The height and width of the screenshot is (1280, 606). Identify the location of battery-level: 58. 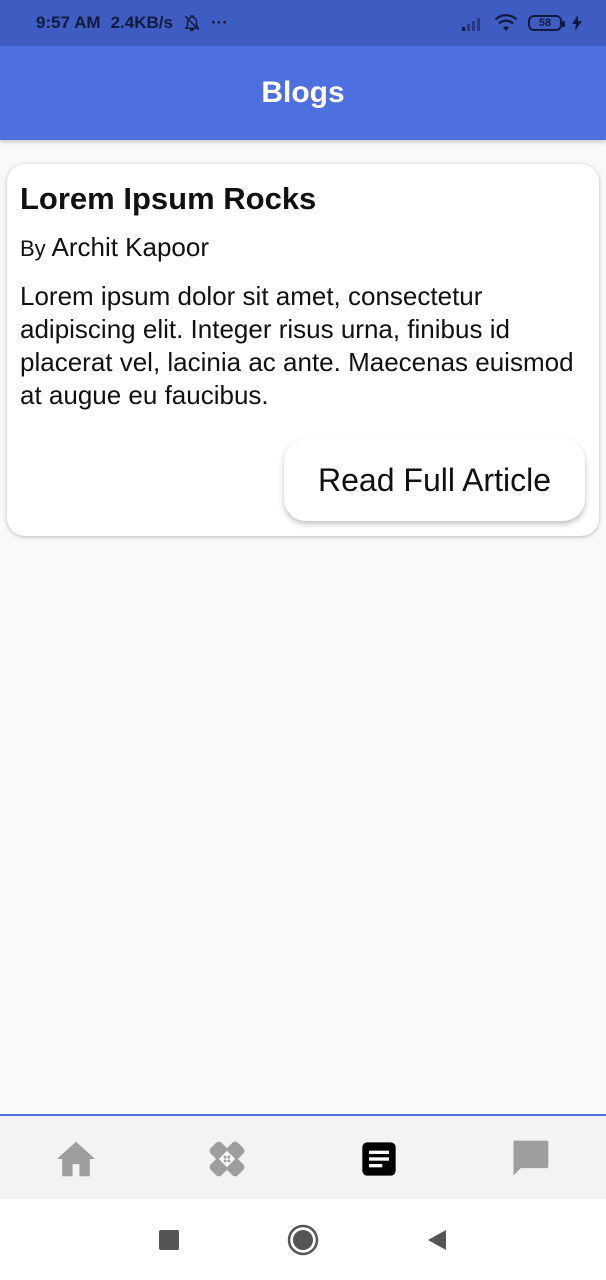
(545, 23).